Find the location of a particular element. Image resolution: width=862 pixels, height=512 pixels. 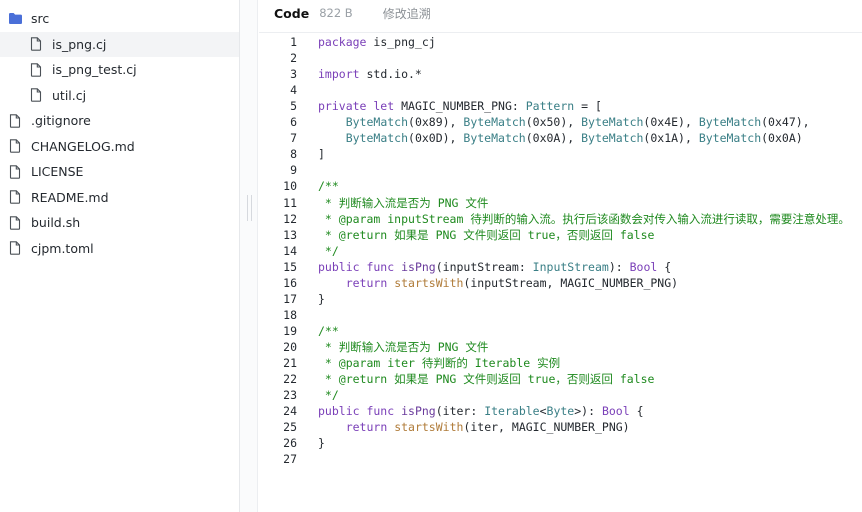

line-number: 26 is located at coordinates (278, 443).